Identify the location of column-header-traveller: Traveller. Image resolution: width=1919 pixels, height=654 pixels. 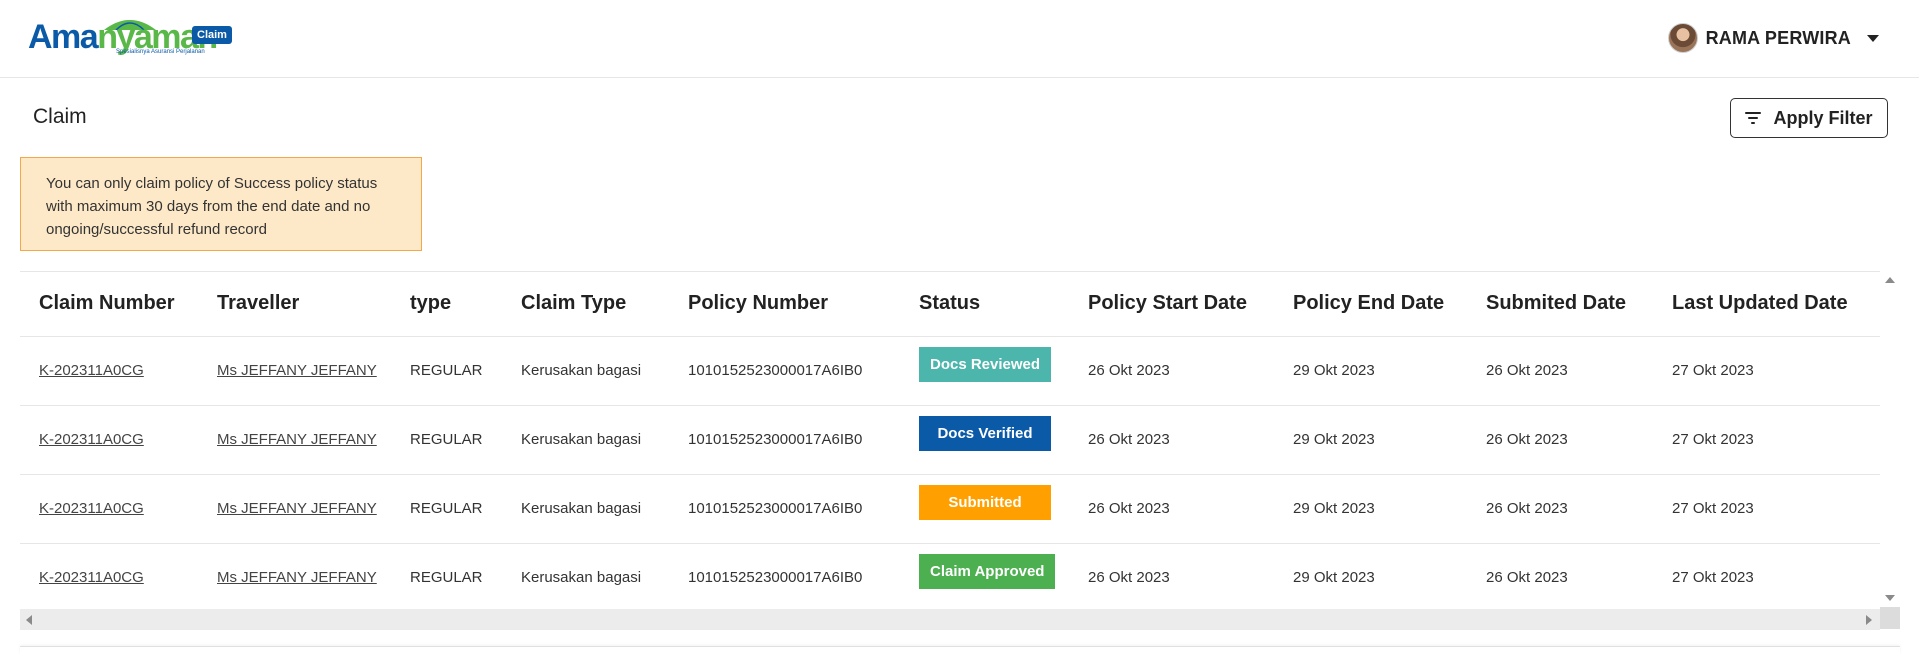
(294, 304).